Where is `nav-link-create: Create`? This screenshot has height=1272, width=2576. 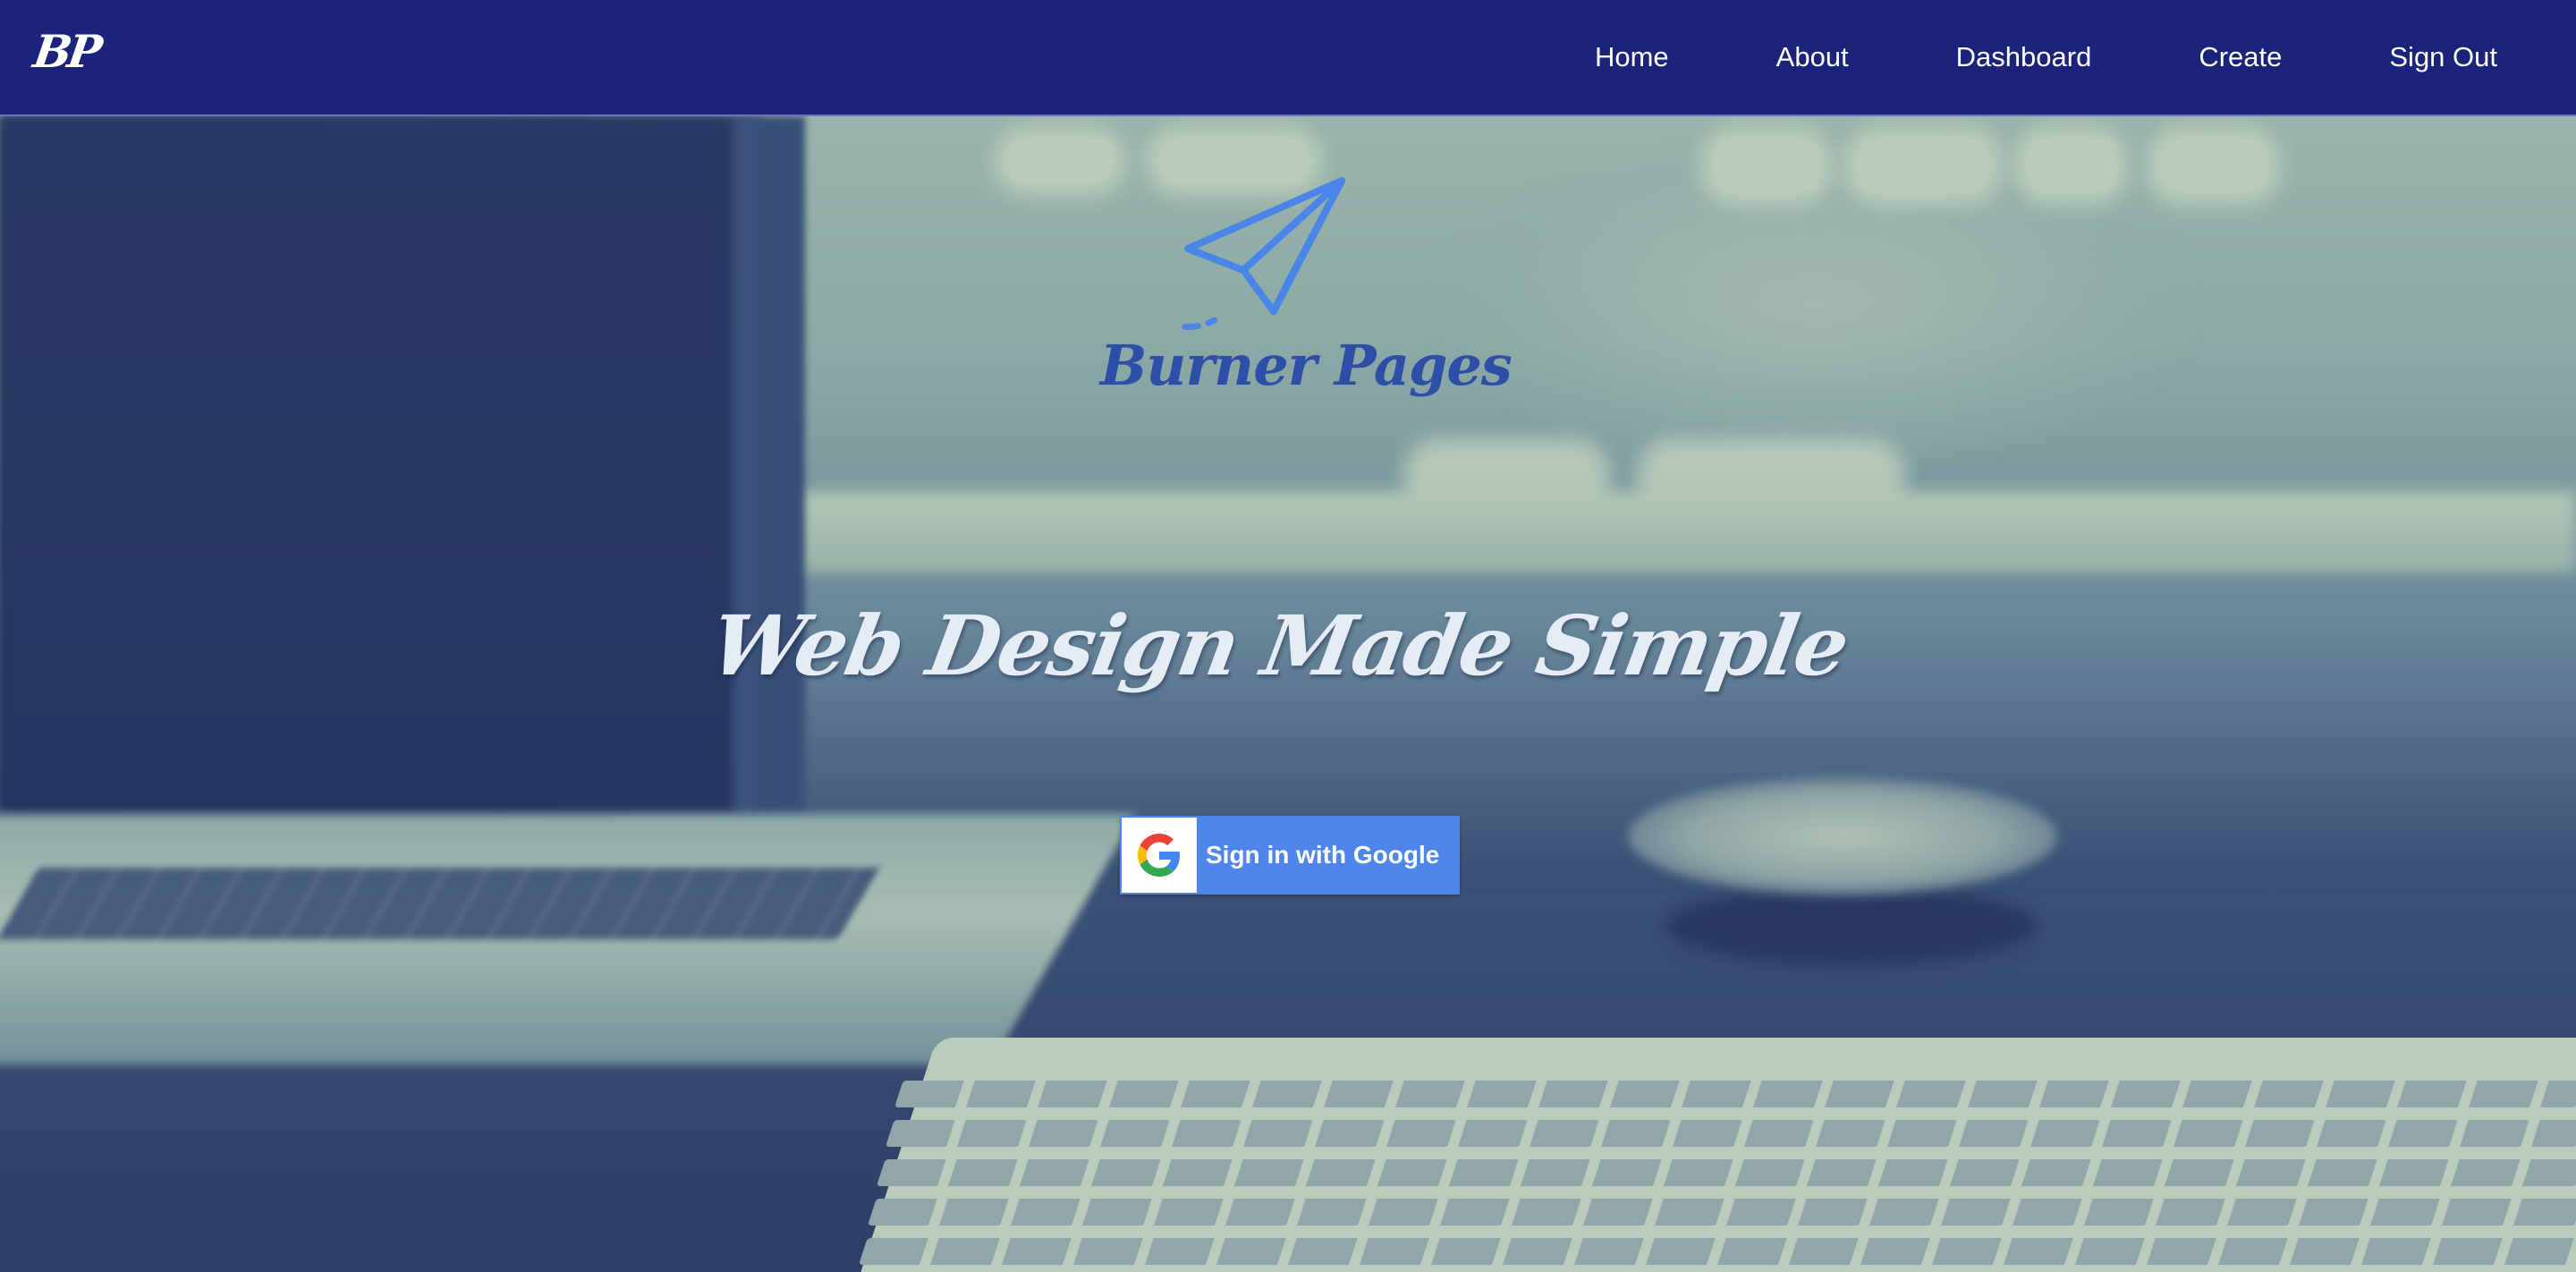
nav-link-create: Create is located at coordinates (2240, 57).